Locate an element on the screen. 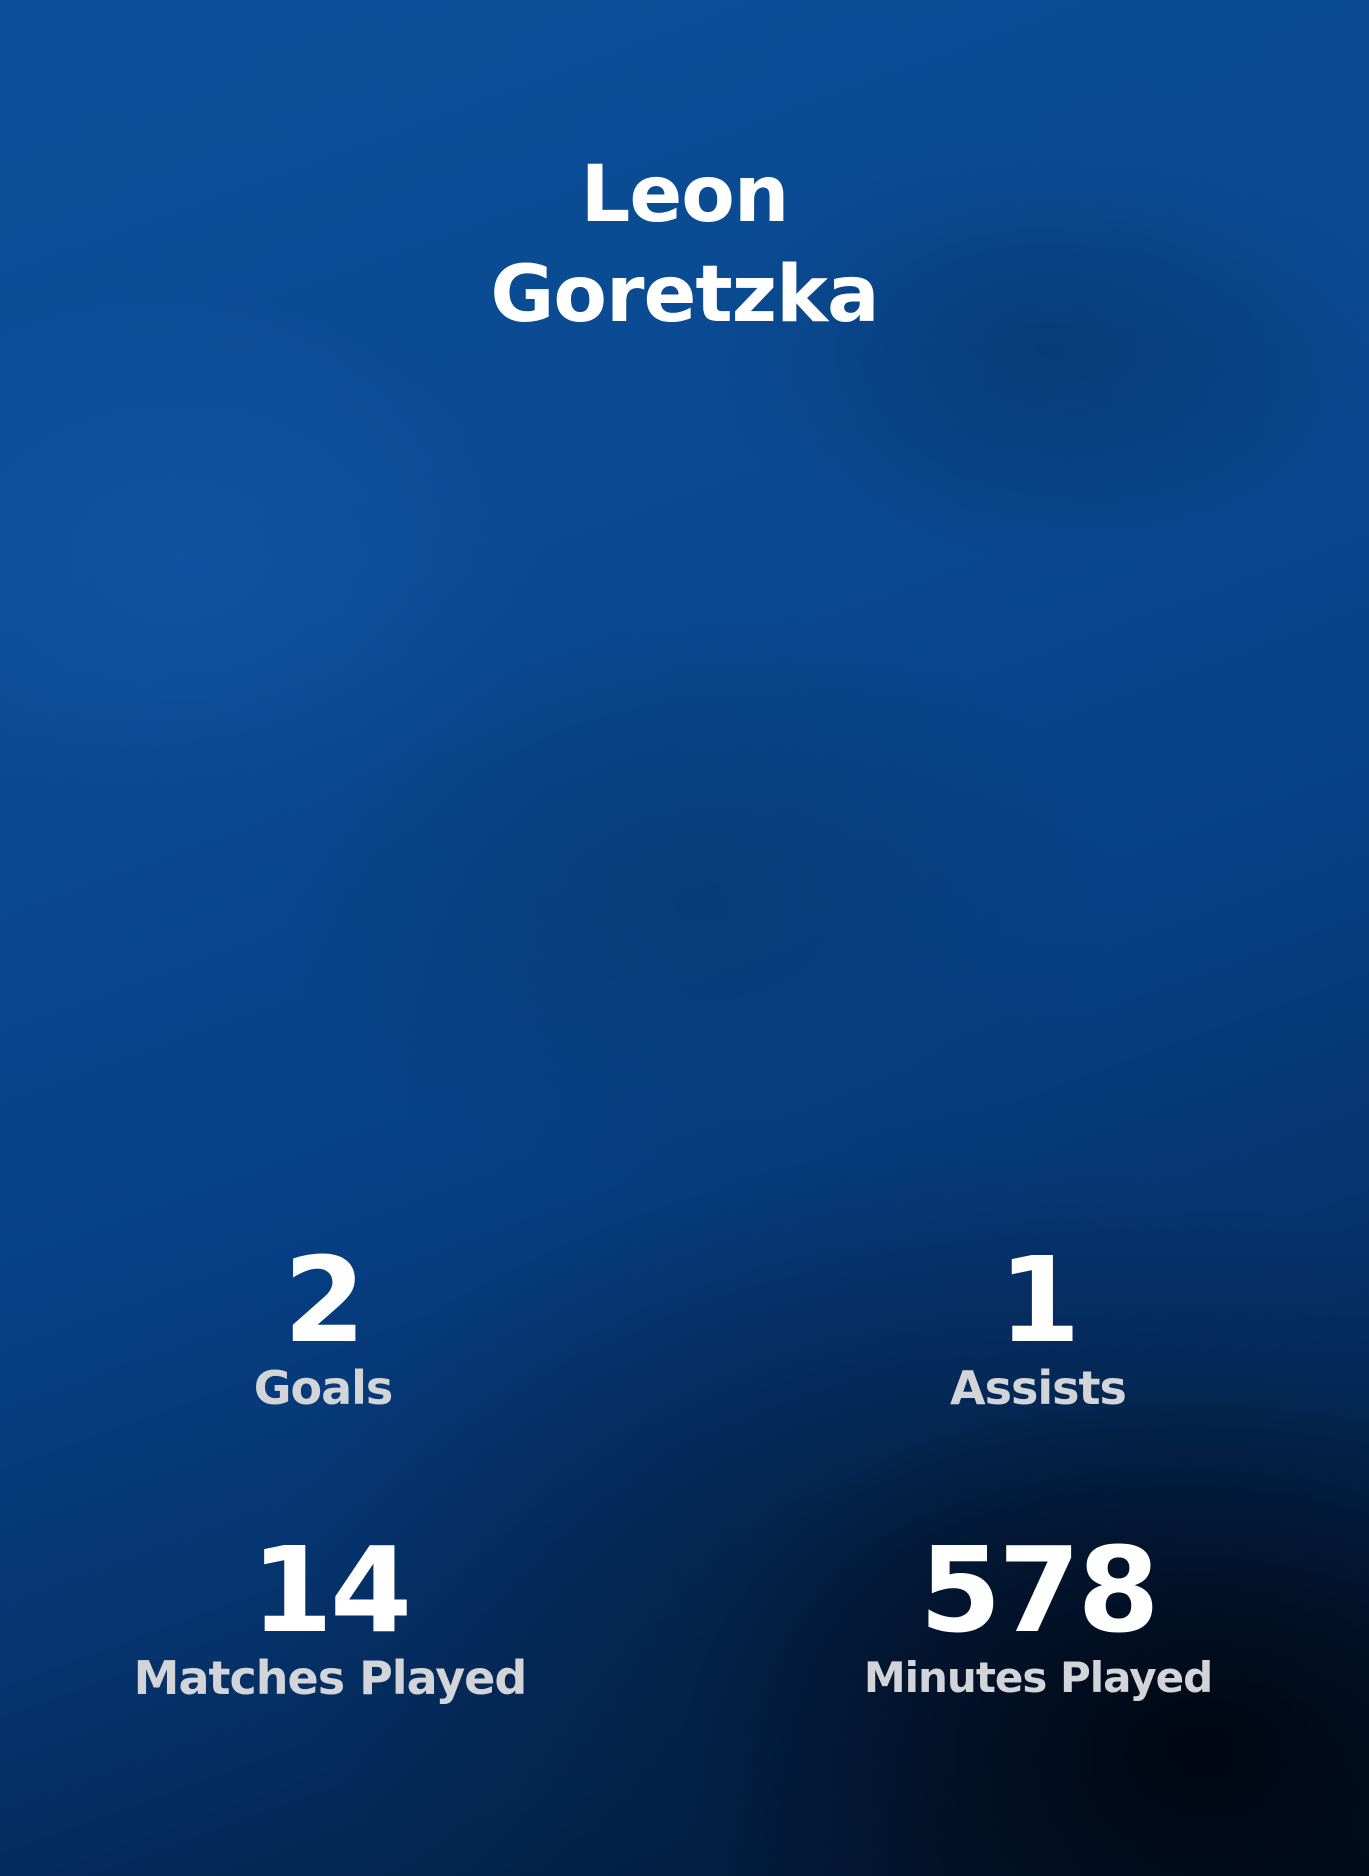  stat-matches-played: 14 Matches Played is located at coordinates (330, 1618).